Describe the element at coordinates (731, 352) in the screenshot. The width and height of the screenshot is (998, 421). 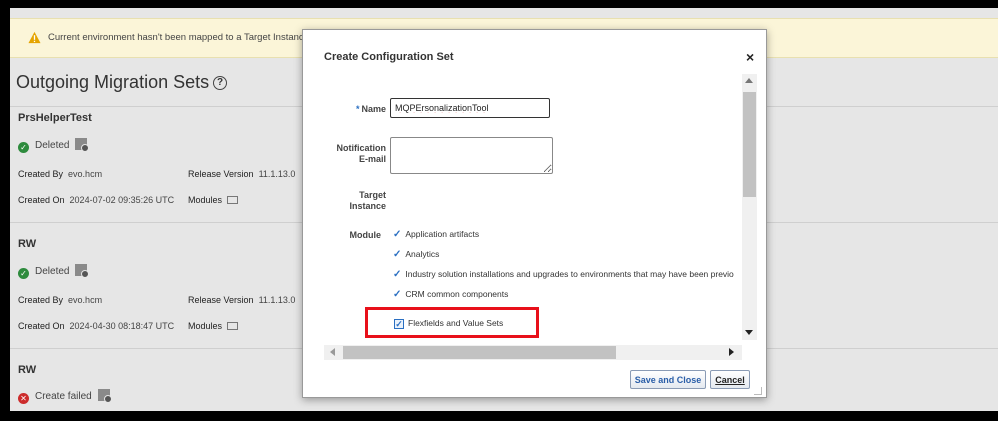
I see `scroll-right-icon` at that location.